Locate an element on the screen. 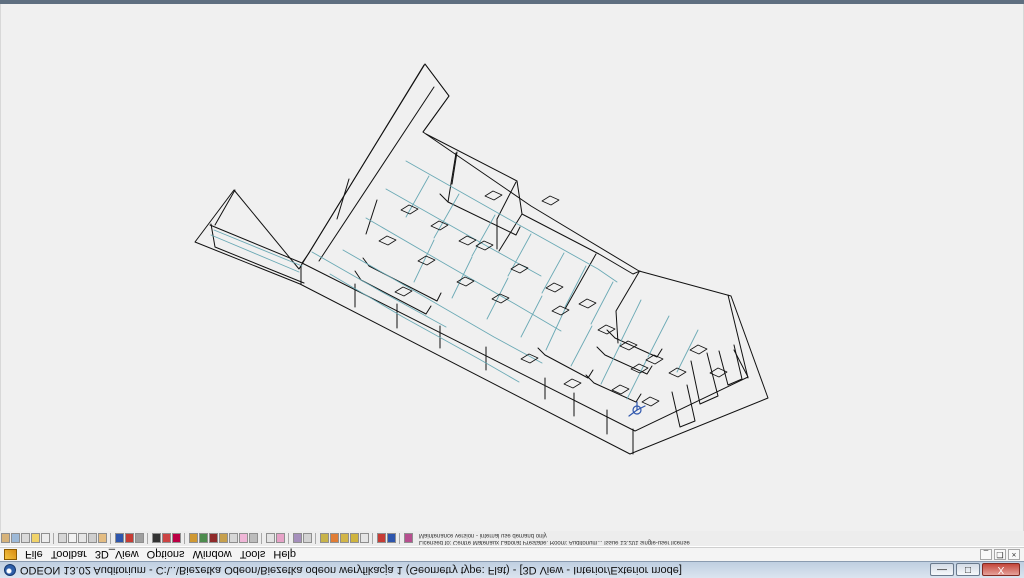 The height and width of the screenshot is (578, 1024). odeon-menu-icon is located at coordinates (10, 554).